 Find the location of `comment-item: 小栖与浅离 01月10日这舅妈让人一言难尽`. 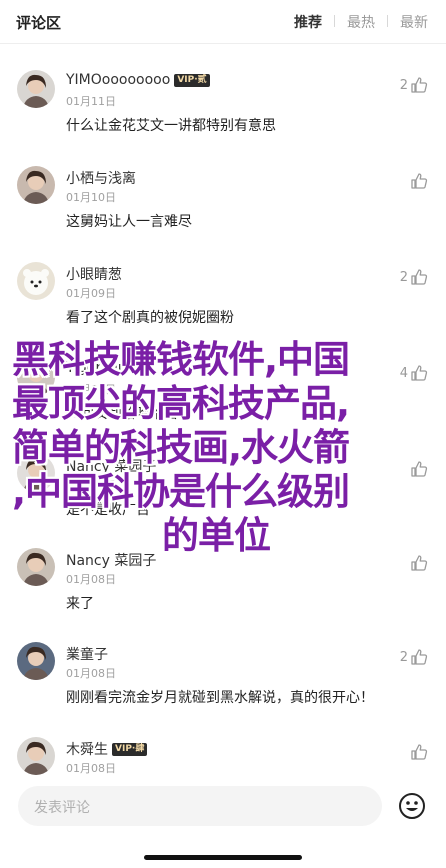

comment-item: 小栖与浅离 01月10日这舅妈让人一言难尽 is located at coordinates (223, 213).